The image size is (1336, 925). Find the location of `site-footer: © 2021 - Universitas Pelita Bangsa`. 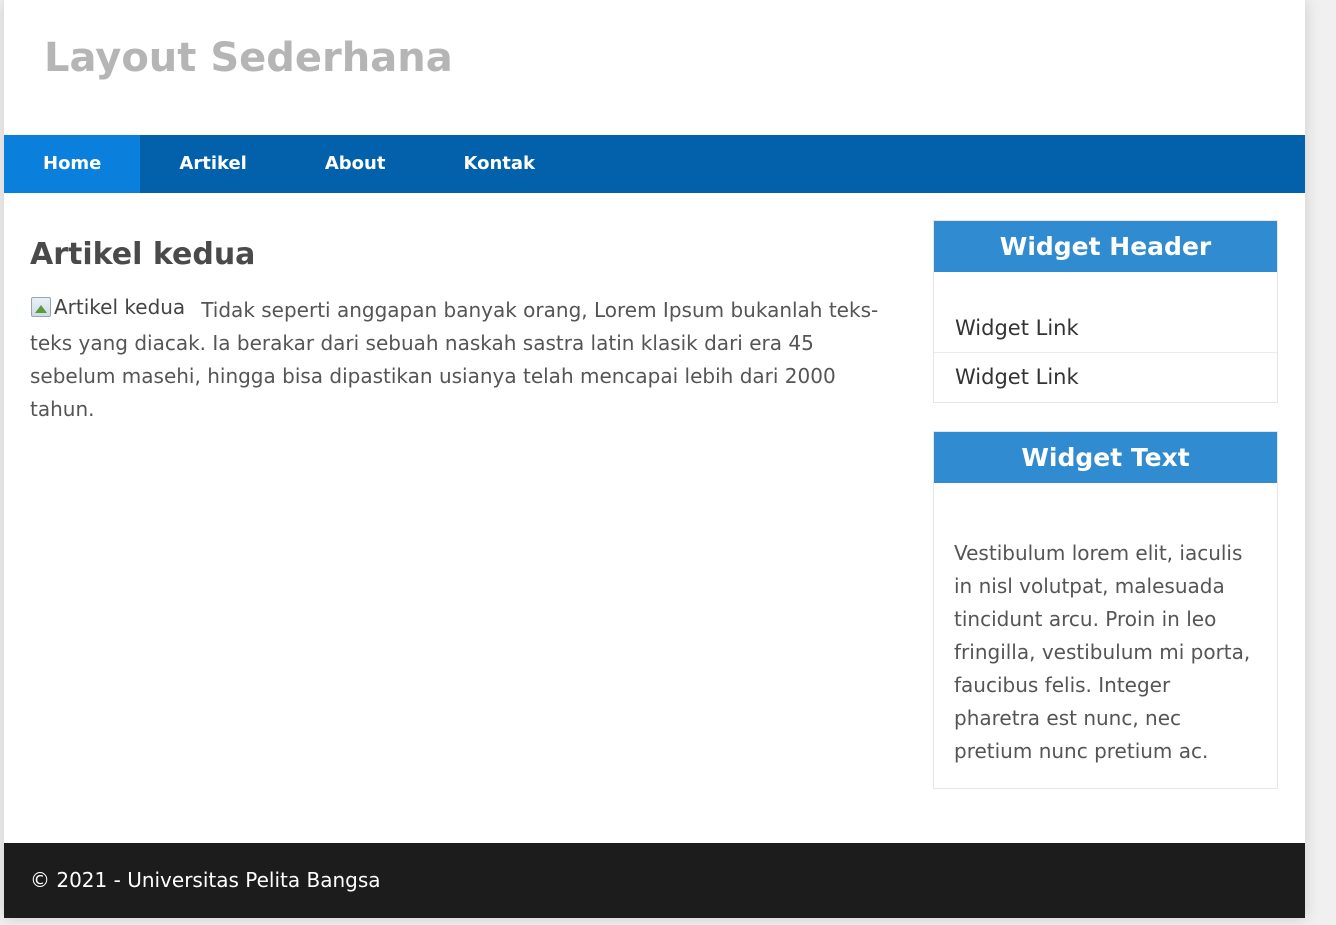

site-footer: © 2021 - Universitas Pelita Bangsa is located at coordinates (654, 880).